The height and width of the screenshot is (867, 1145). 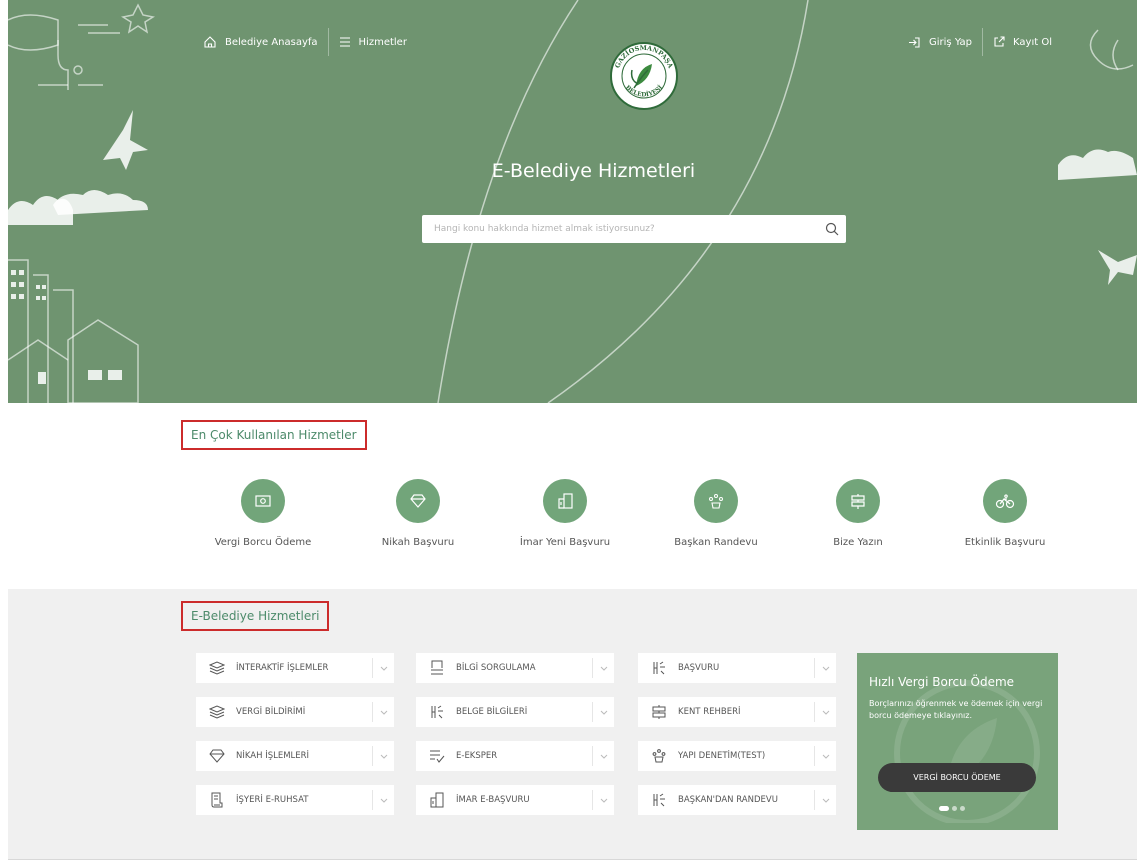 I want to click on popular-item-vergi-borcu-odeme: Vergi Borcu Ödeme, so click(x=263, y=513).